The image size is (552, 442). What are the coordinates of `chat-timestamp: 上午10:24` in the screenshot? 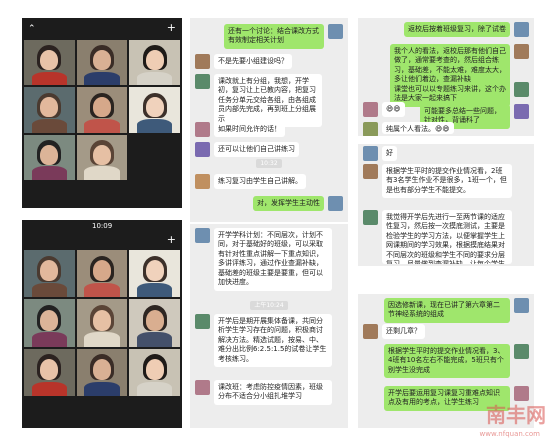 It's located at (269, 305).